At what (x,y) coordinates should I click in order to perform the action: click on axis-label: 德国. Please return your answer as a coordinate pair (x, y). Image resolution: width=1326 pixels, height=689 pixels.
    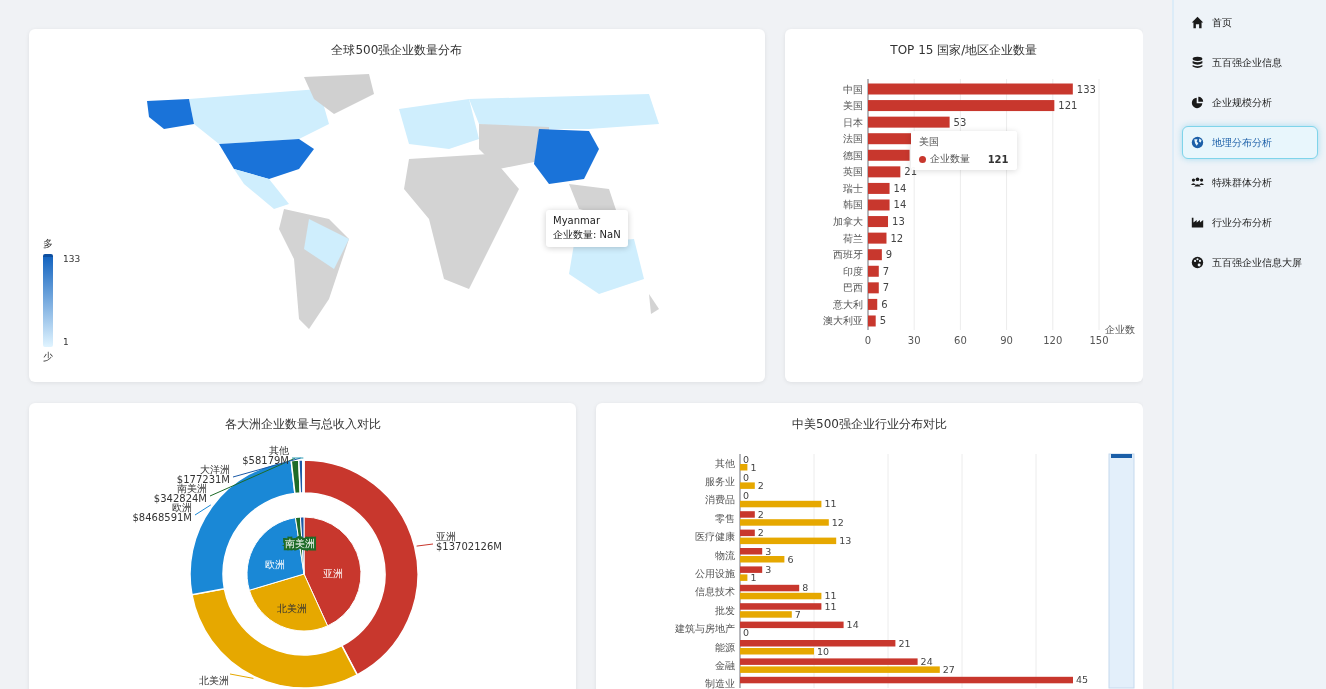
    Looking at the image, I should click on (852, 155).